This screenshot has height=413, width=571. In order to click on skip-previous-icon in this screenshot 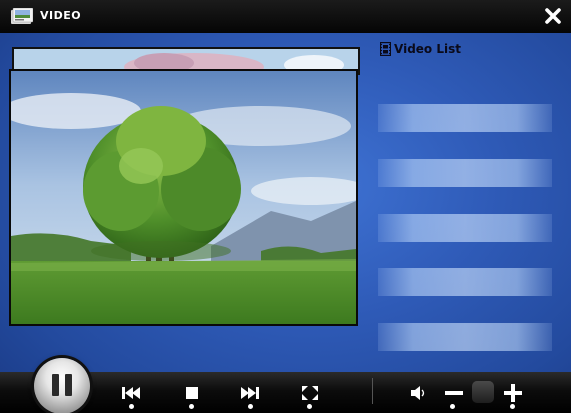, I will do `click(131, 393)`.